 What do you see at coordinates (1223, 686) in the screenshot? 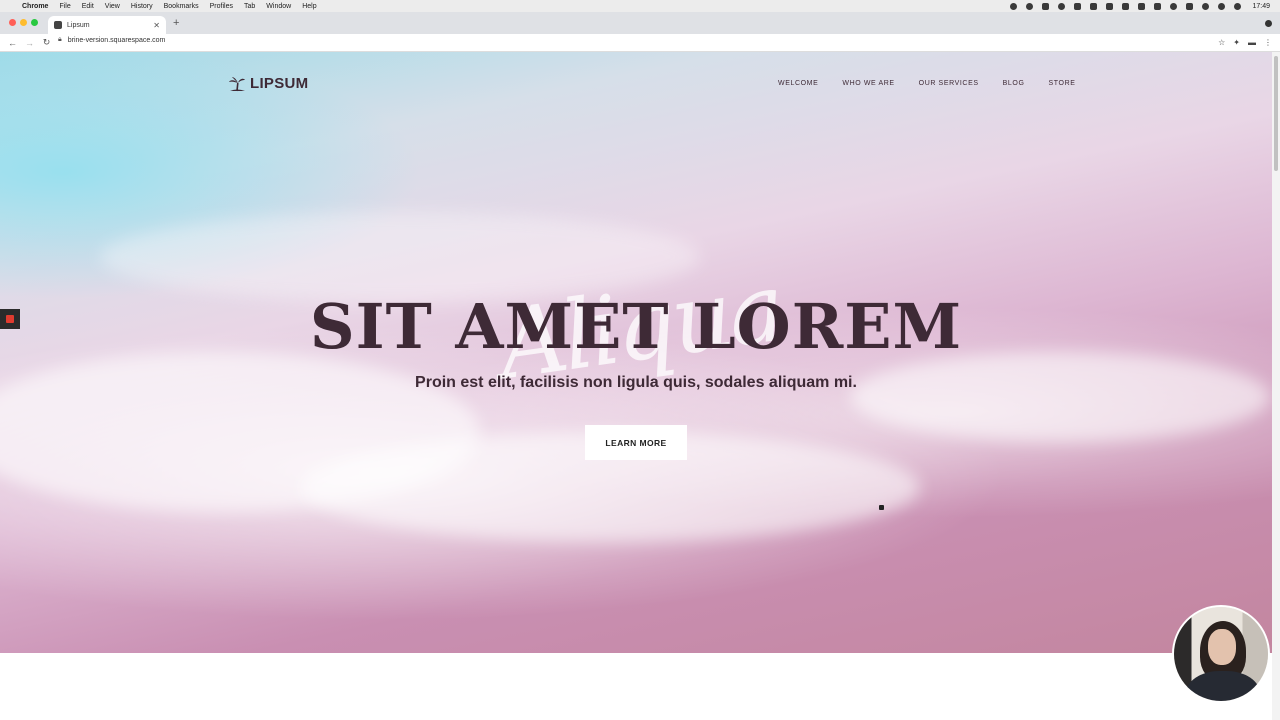
I see `webcam-person-body` at bounding box center [1223, 686].